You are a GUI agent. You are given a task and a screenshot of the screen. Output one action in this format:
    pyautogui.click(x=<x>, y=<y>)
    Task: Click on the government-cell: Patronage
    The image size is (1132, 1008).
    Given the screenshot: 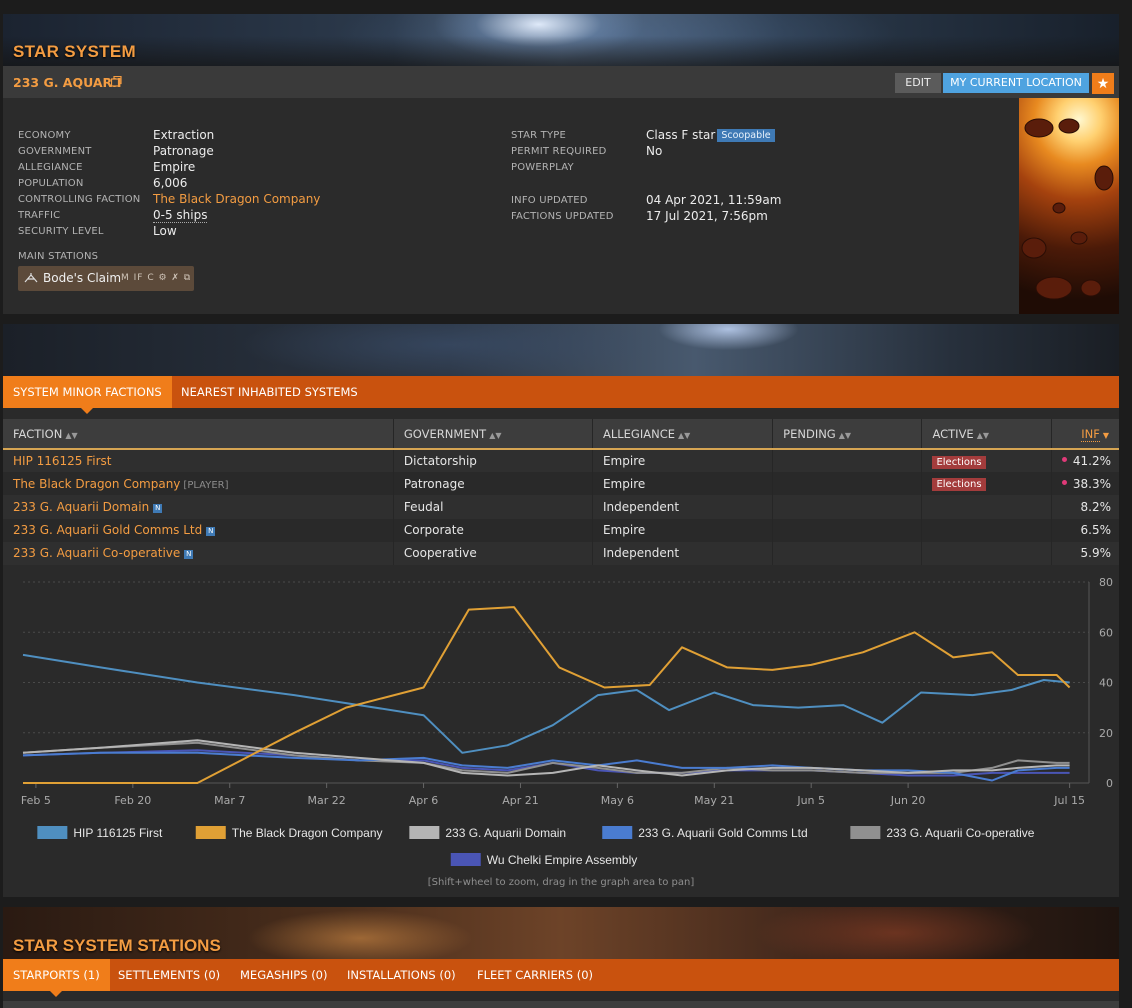 What is the action you would take?
    pyautogui.click(x=493, y=484)
    